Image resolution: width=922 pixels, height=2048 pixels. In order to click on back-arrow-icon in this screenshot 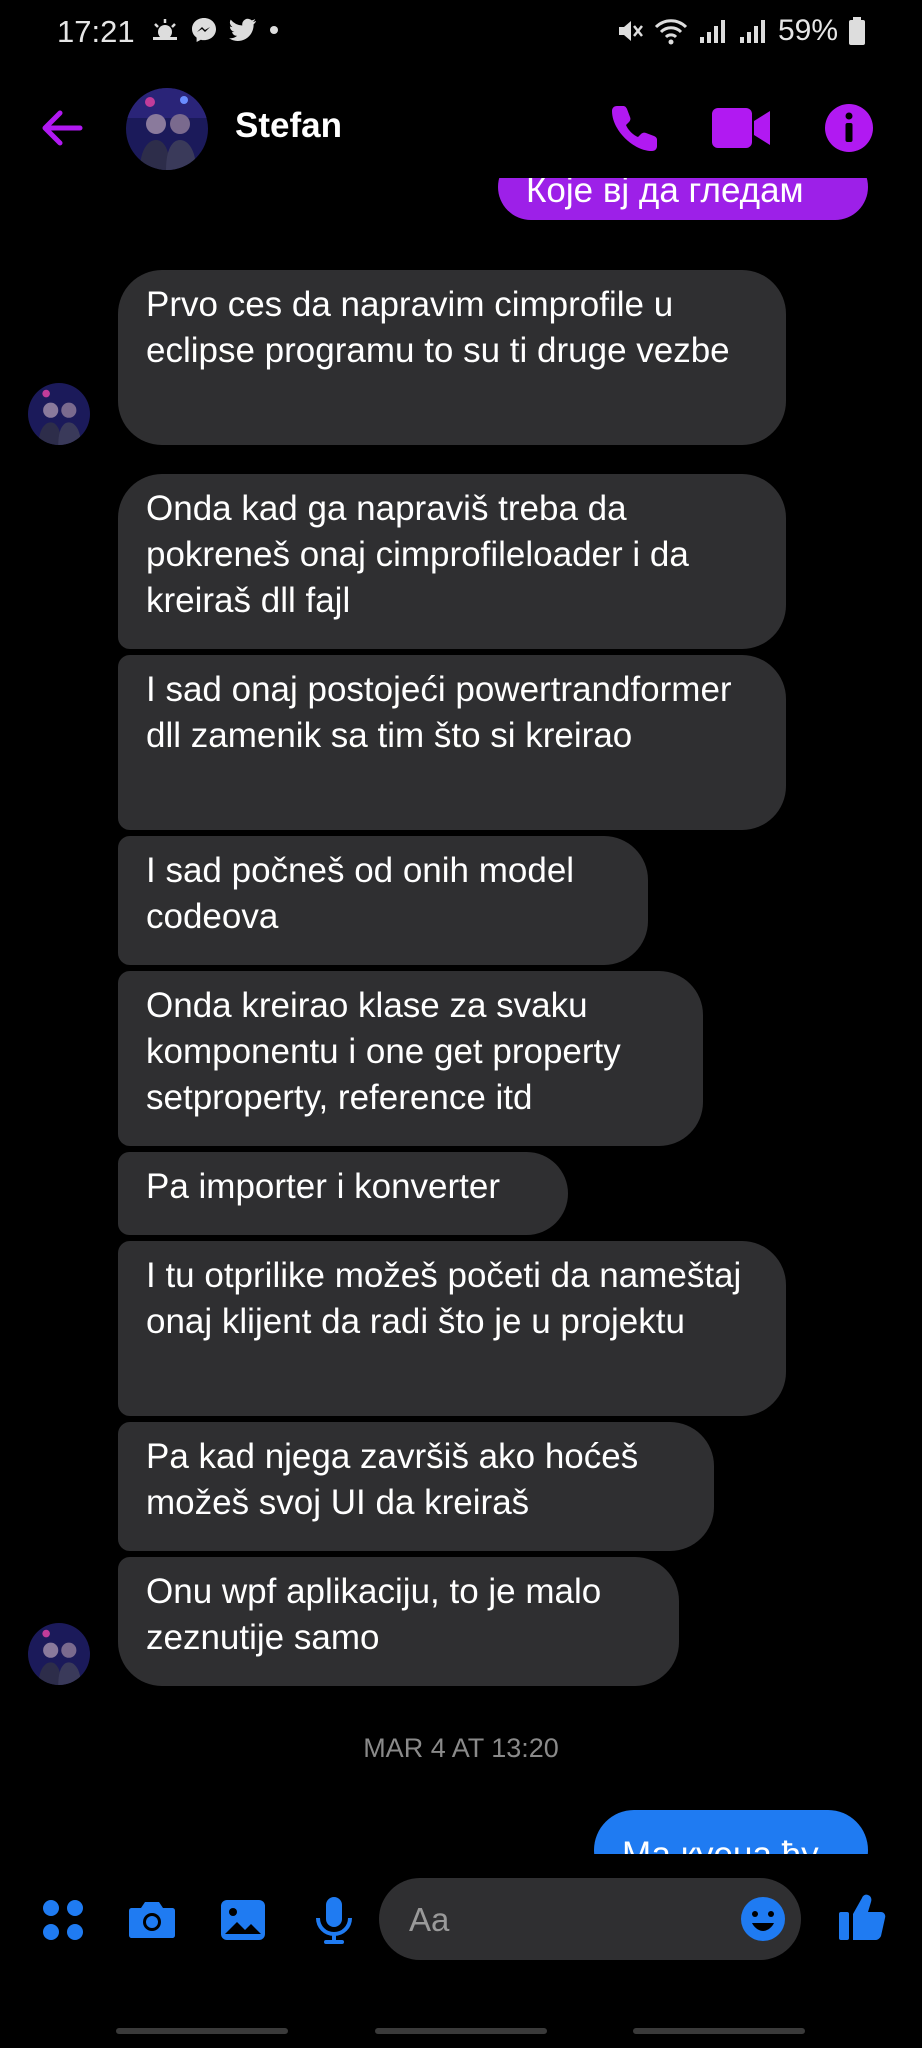, I will do `click(62, 128)`.